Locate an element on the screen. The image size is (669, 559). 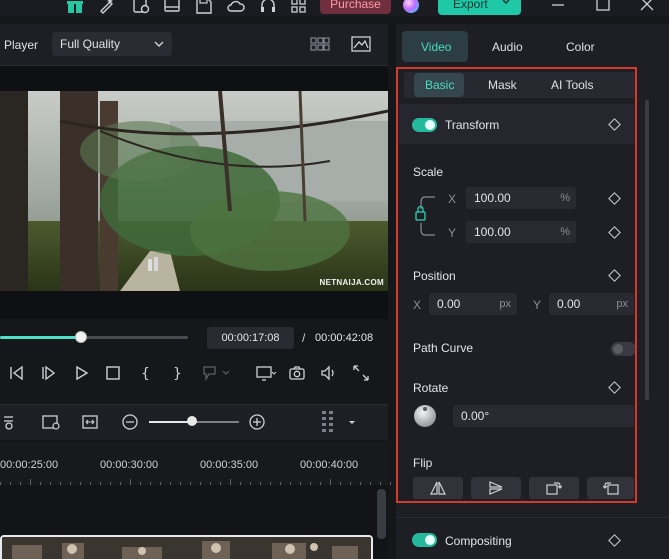
media-icon is located at coordinates (172, 7).